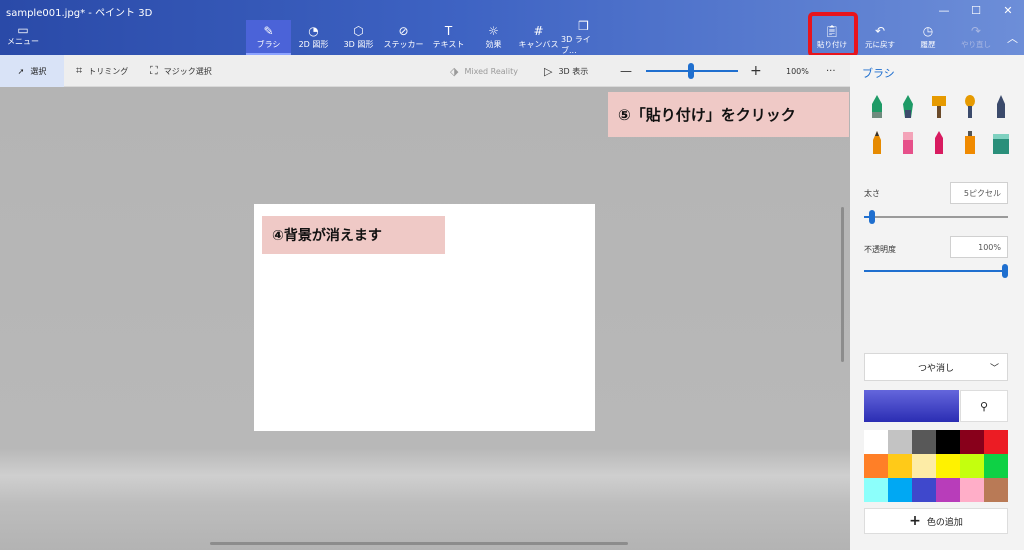  What do you see at coordinates (880, 249) in the screenshot?
I see `opacity-label: 不透明度` at bounding box center [880, 249].